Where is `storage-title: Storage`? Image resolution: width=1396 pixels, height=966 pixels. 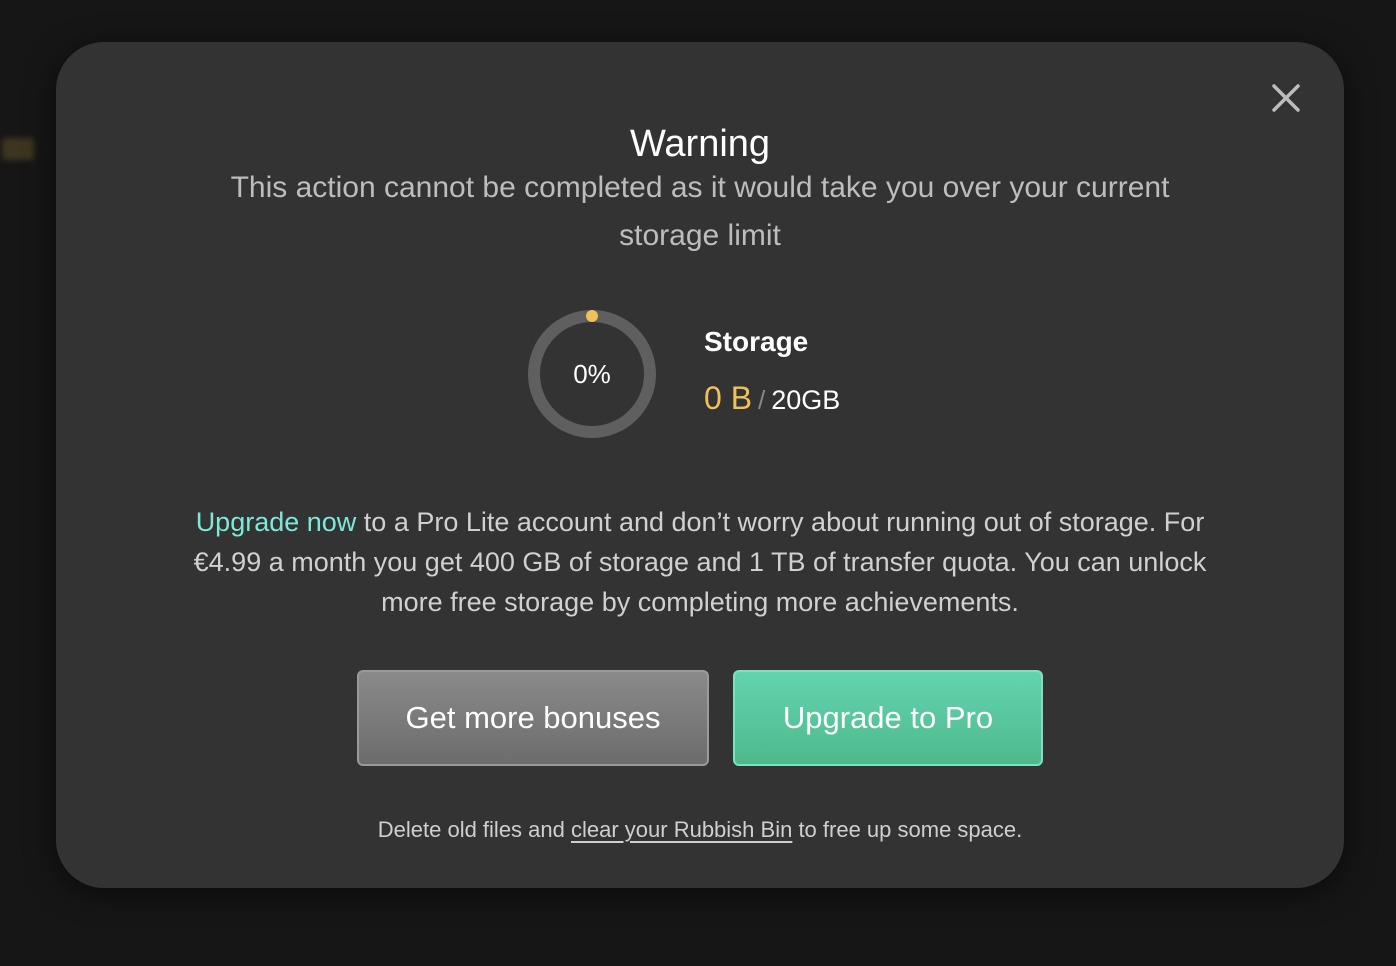 storage-title: Storage is located at coordinates (756, 341).